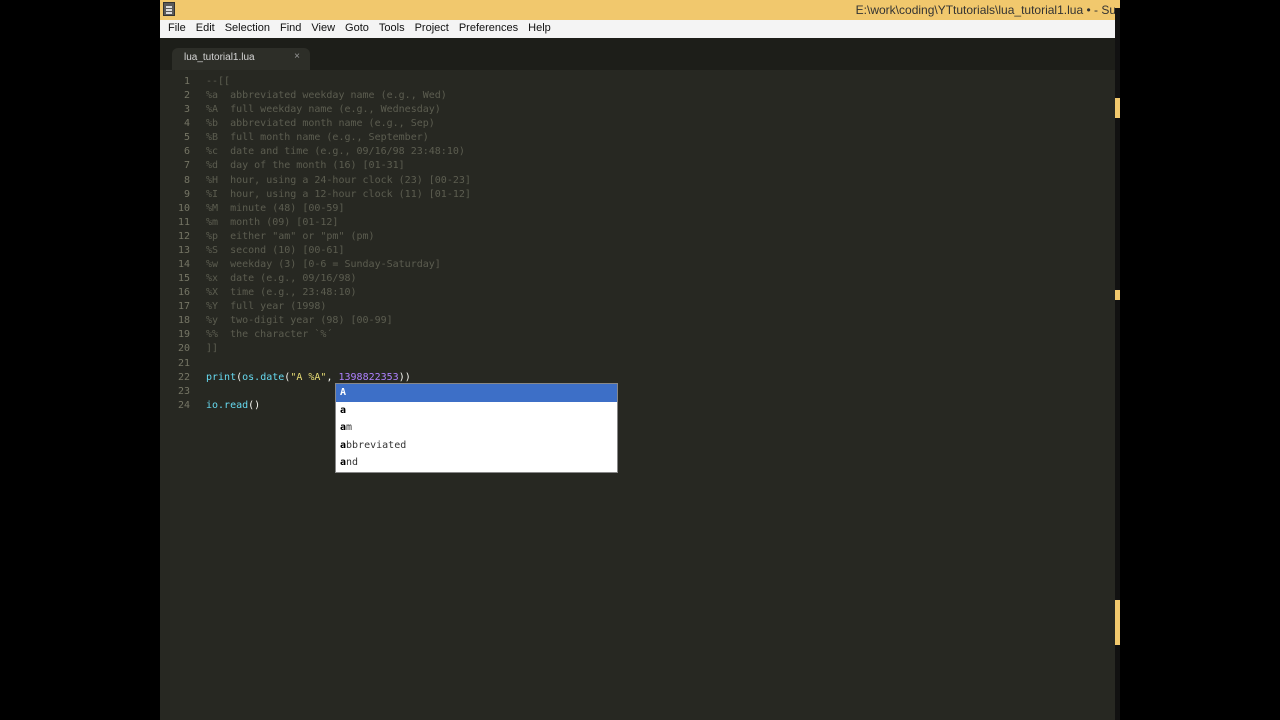 The image size is (1280, 720). Describe the element at coordinates (183, 405) in the screenshot. I see `line-number: 24` at that location.